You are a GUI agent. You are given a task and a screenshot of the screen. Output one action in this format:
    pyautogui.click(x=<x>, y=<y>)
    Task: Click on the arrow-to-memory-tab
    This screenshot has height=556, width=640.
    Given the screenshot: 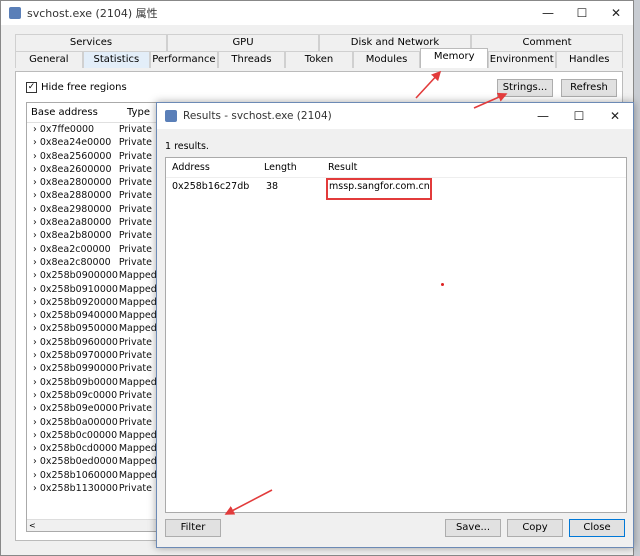 What is the action you would take?
    pyautogui.click(x=428, y=84)
    